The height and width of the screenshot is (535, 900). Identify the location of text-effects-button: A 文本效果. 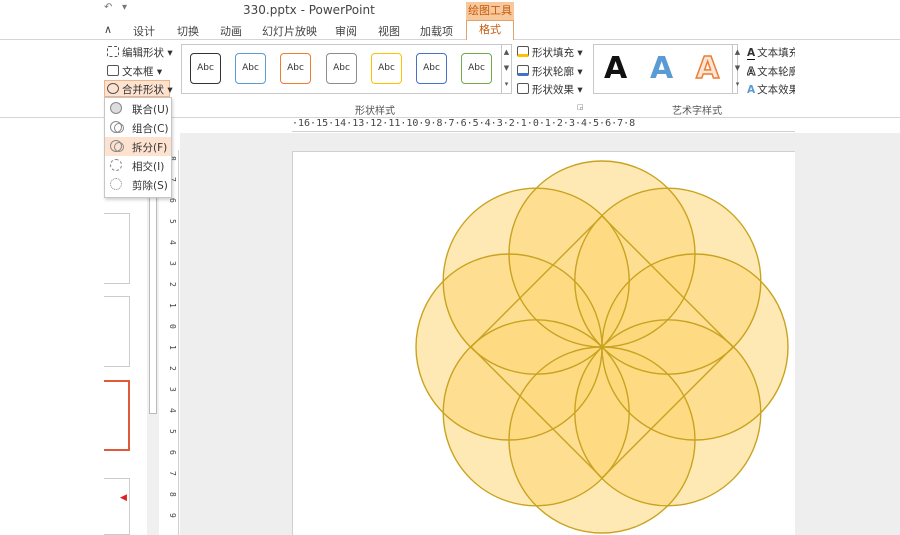
(771, 89).